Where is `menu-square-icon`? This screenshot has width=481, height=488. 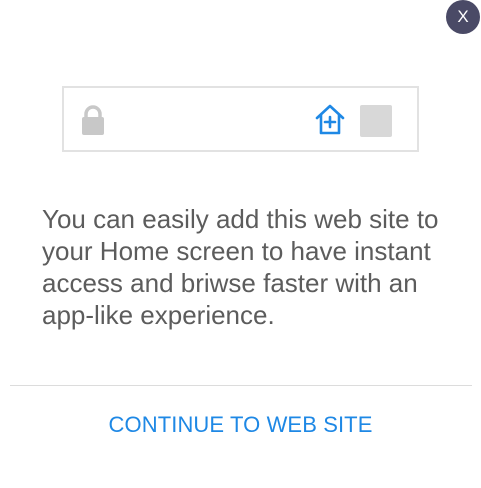 menu-square-icon is located at coordinates (376, 121).